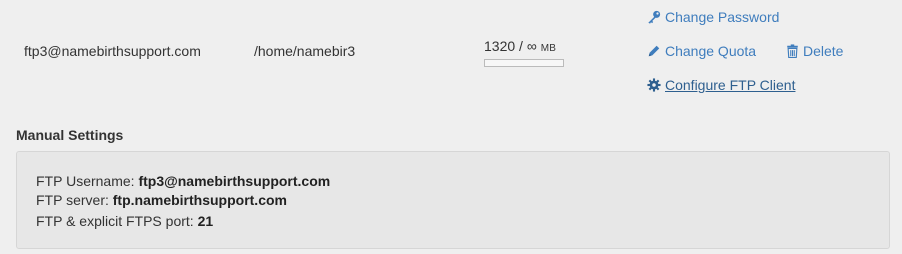 The height and width of the screenshot is (254, 902). Describe the element at coordinates (305, 51) in the screenshot. I see `ftp-account-directory: /home/namebir3` at that location.